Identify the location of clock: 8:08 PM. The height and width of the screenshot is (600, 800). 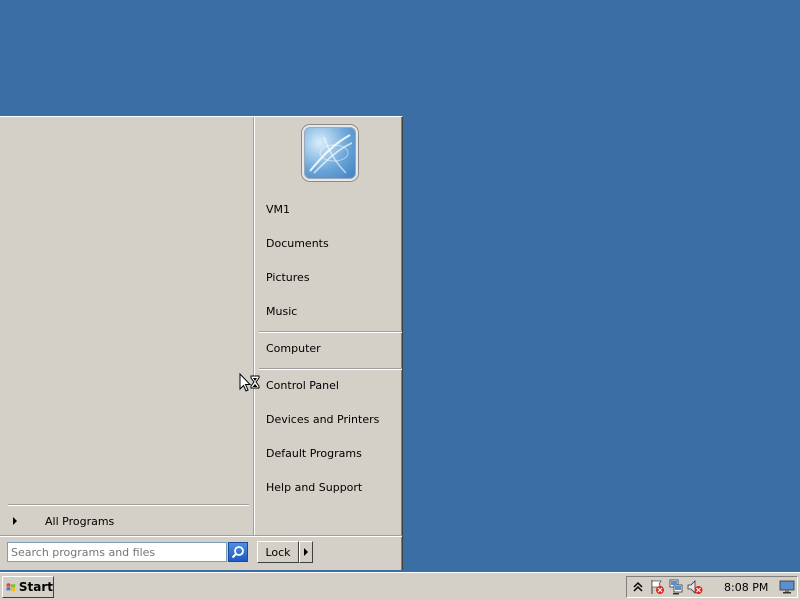
(746, 587).